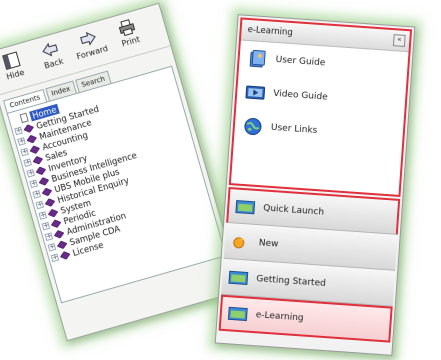  What do you see at coordinates (279, 317) in the screenshot?
I see `elearning-label: e-Learning` at bounding box center [279, 317].